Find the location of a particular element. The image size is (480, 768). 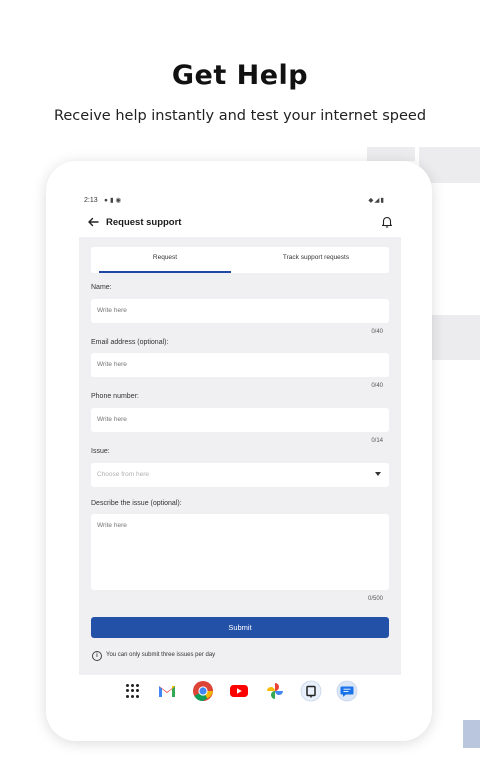

gmail-icon is located at coordinates (167, 691).